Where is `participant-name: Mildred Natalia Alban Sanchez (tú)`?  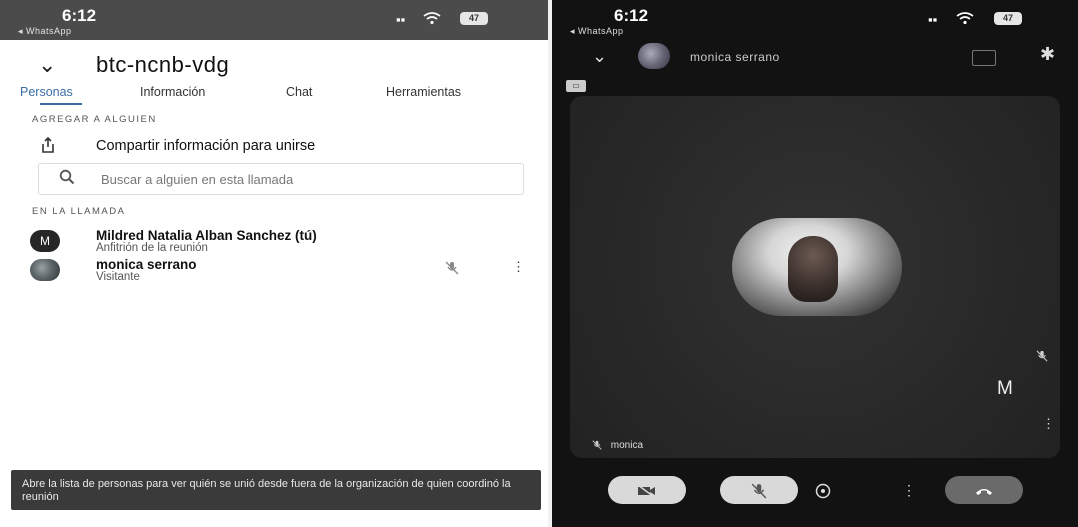
participant-name: Mildred Natalia Alban Sanchez (tú) is located at coordinates (206, 235).